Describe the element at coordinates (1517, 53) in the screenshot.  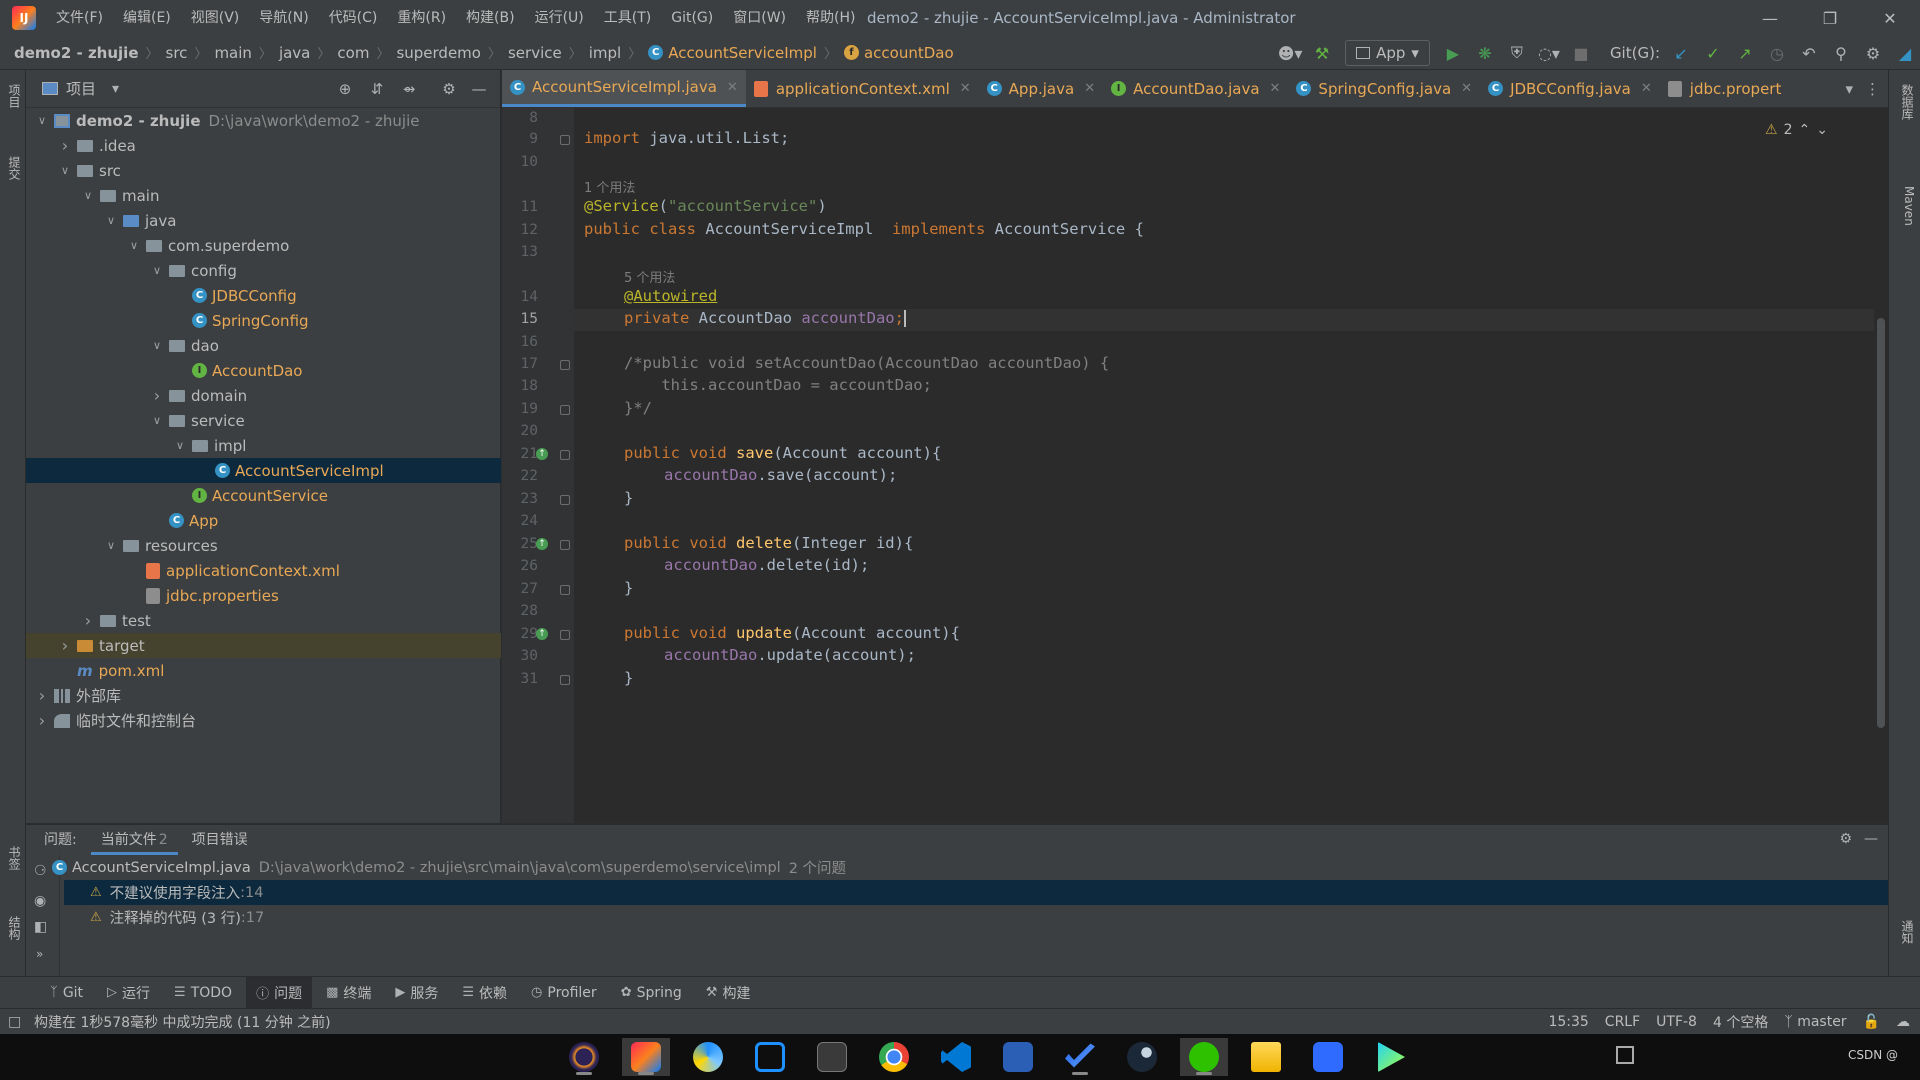
I see `coverage-icon: ⛨` at that location.